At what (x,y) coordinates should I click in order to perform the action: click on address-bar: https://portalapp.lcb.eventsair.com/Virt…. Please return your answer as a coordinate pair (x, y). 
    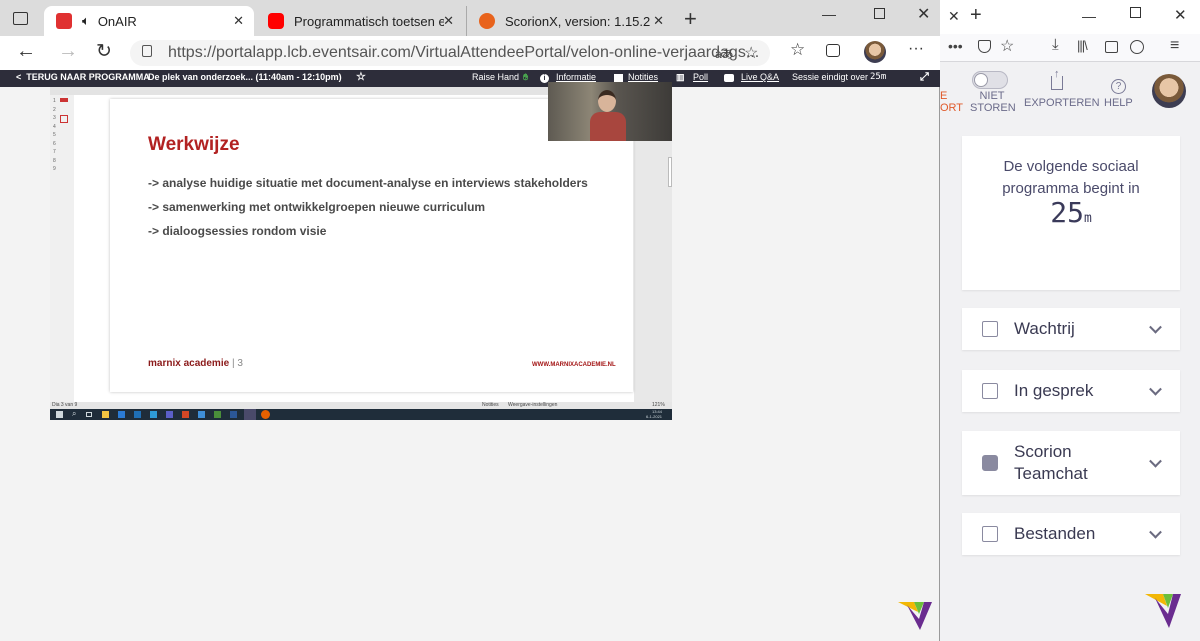
    Looking at the image, I should click on (450, 53).